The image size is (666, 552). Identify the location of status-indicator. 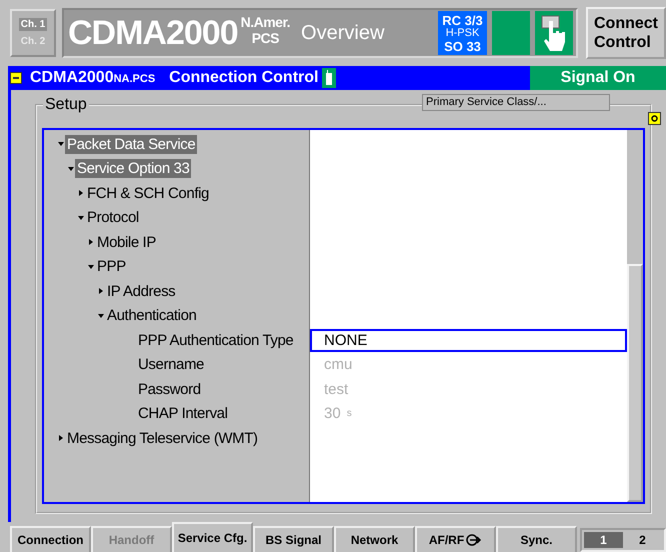
(511, 33).